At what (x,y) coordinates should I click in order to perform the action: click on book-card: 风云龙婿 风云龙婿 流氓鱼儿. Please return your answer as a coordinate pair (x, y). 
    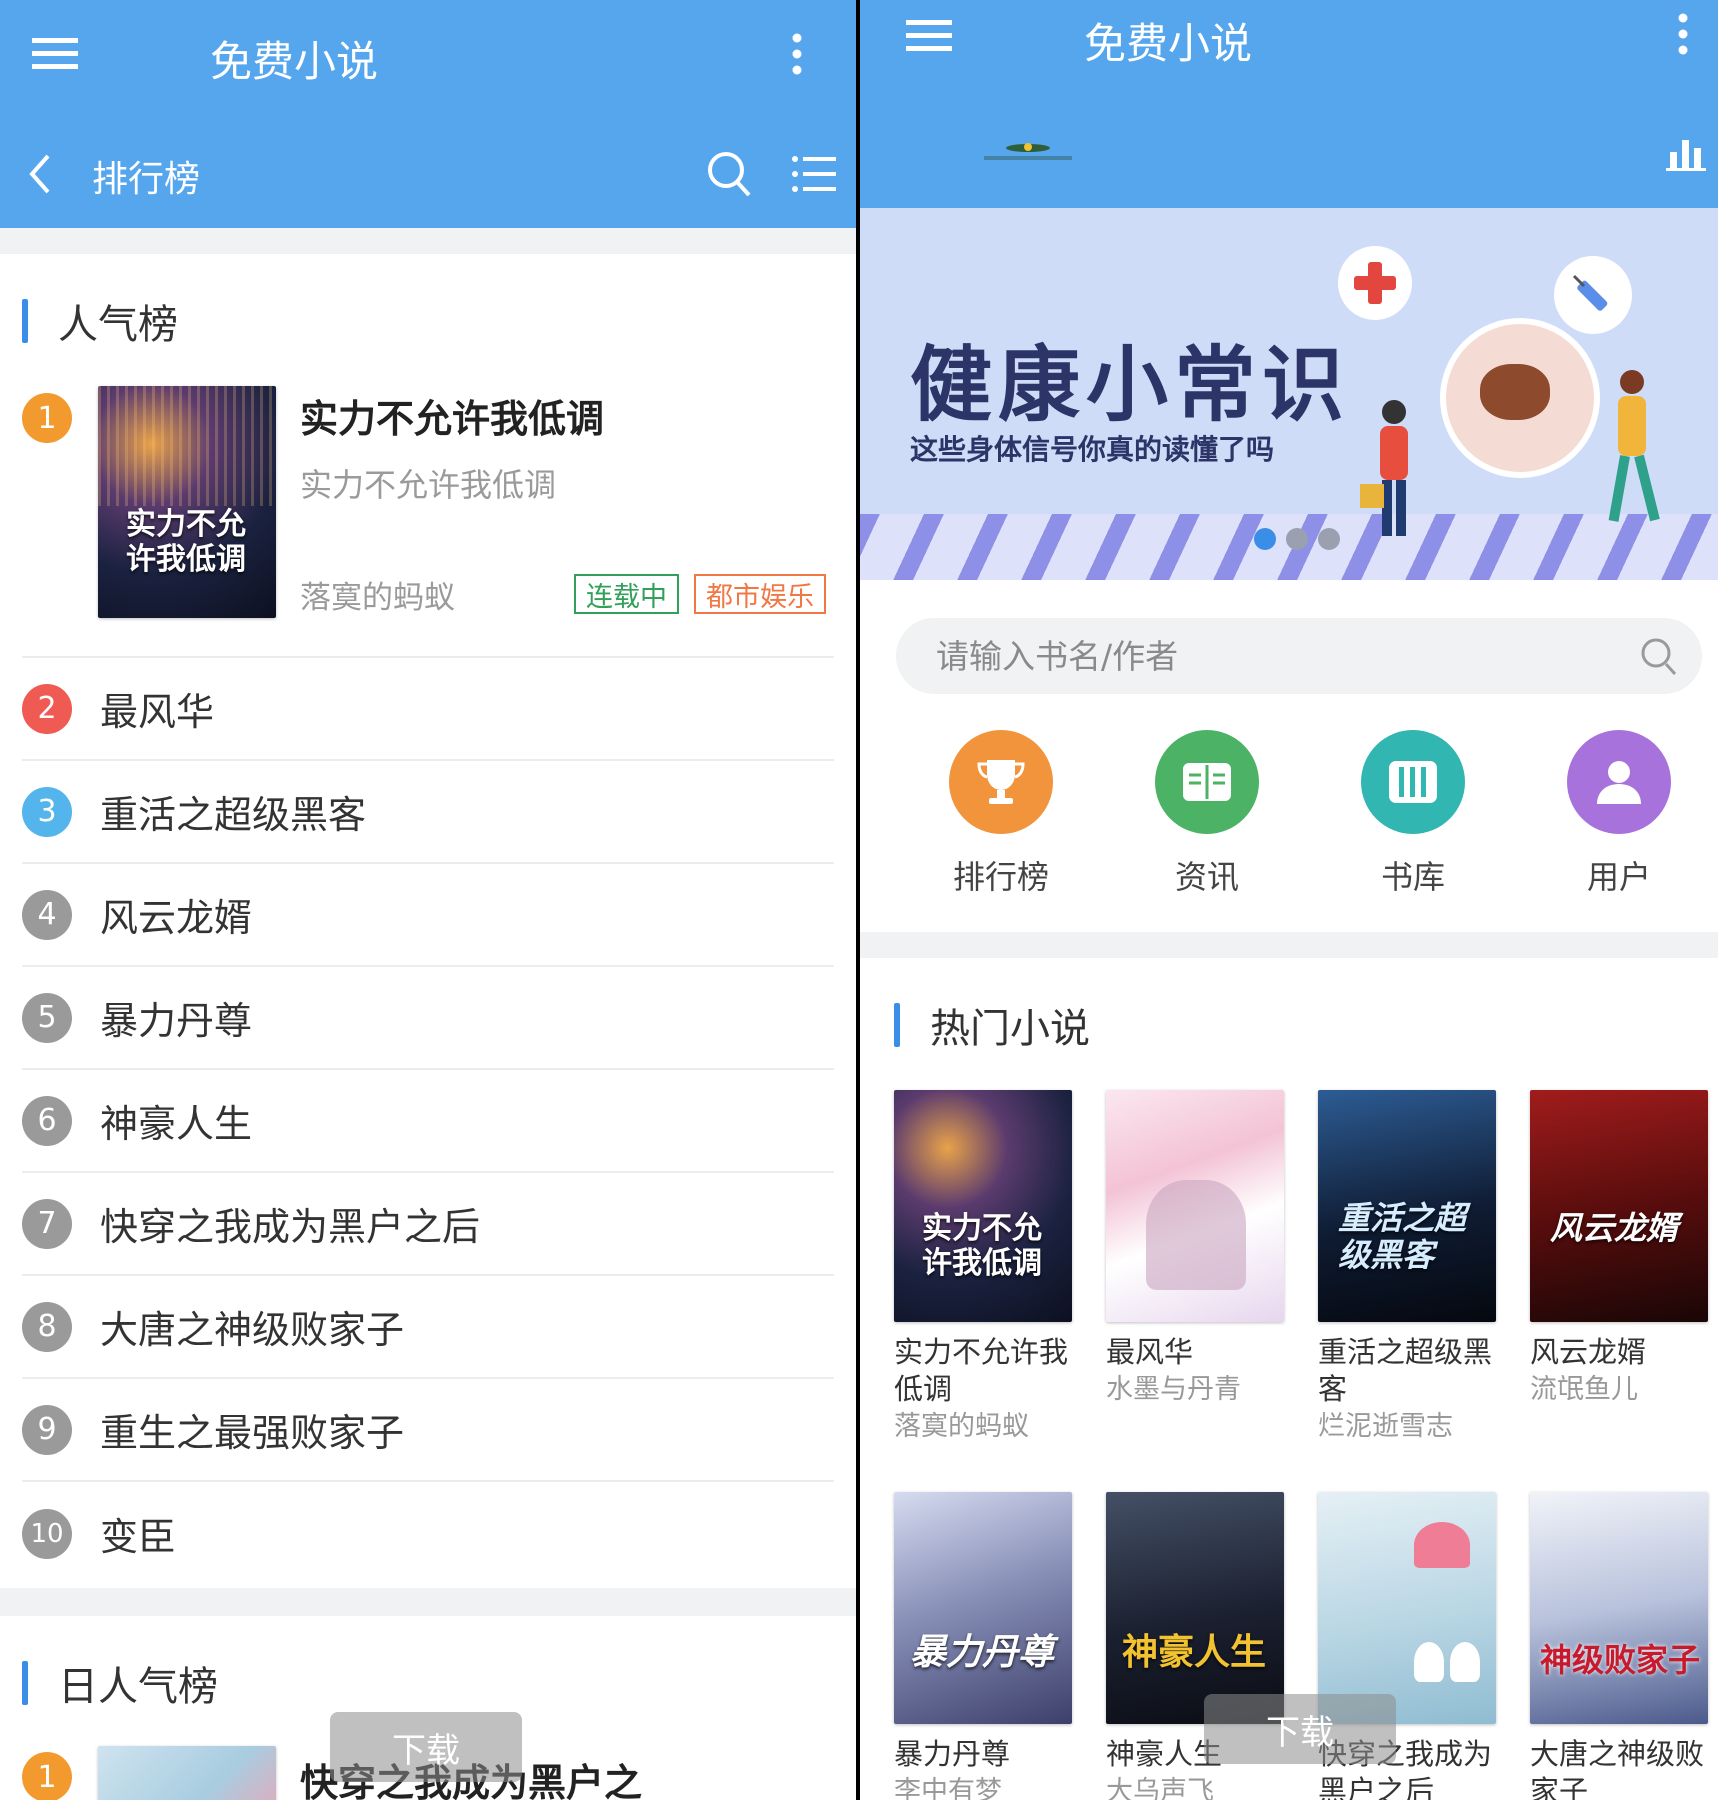
    Looking at the image, I should click on (1619, 1249).